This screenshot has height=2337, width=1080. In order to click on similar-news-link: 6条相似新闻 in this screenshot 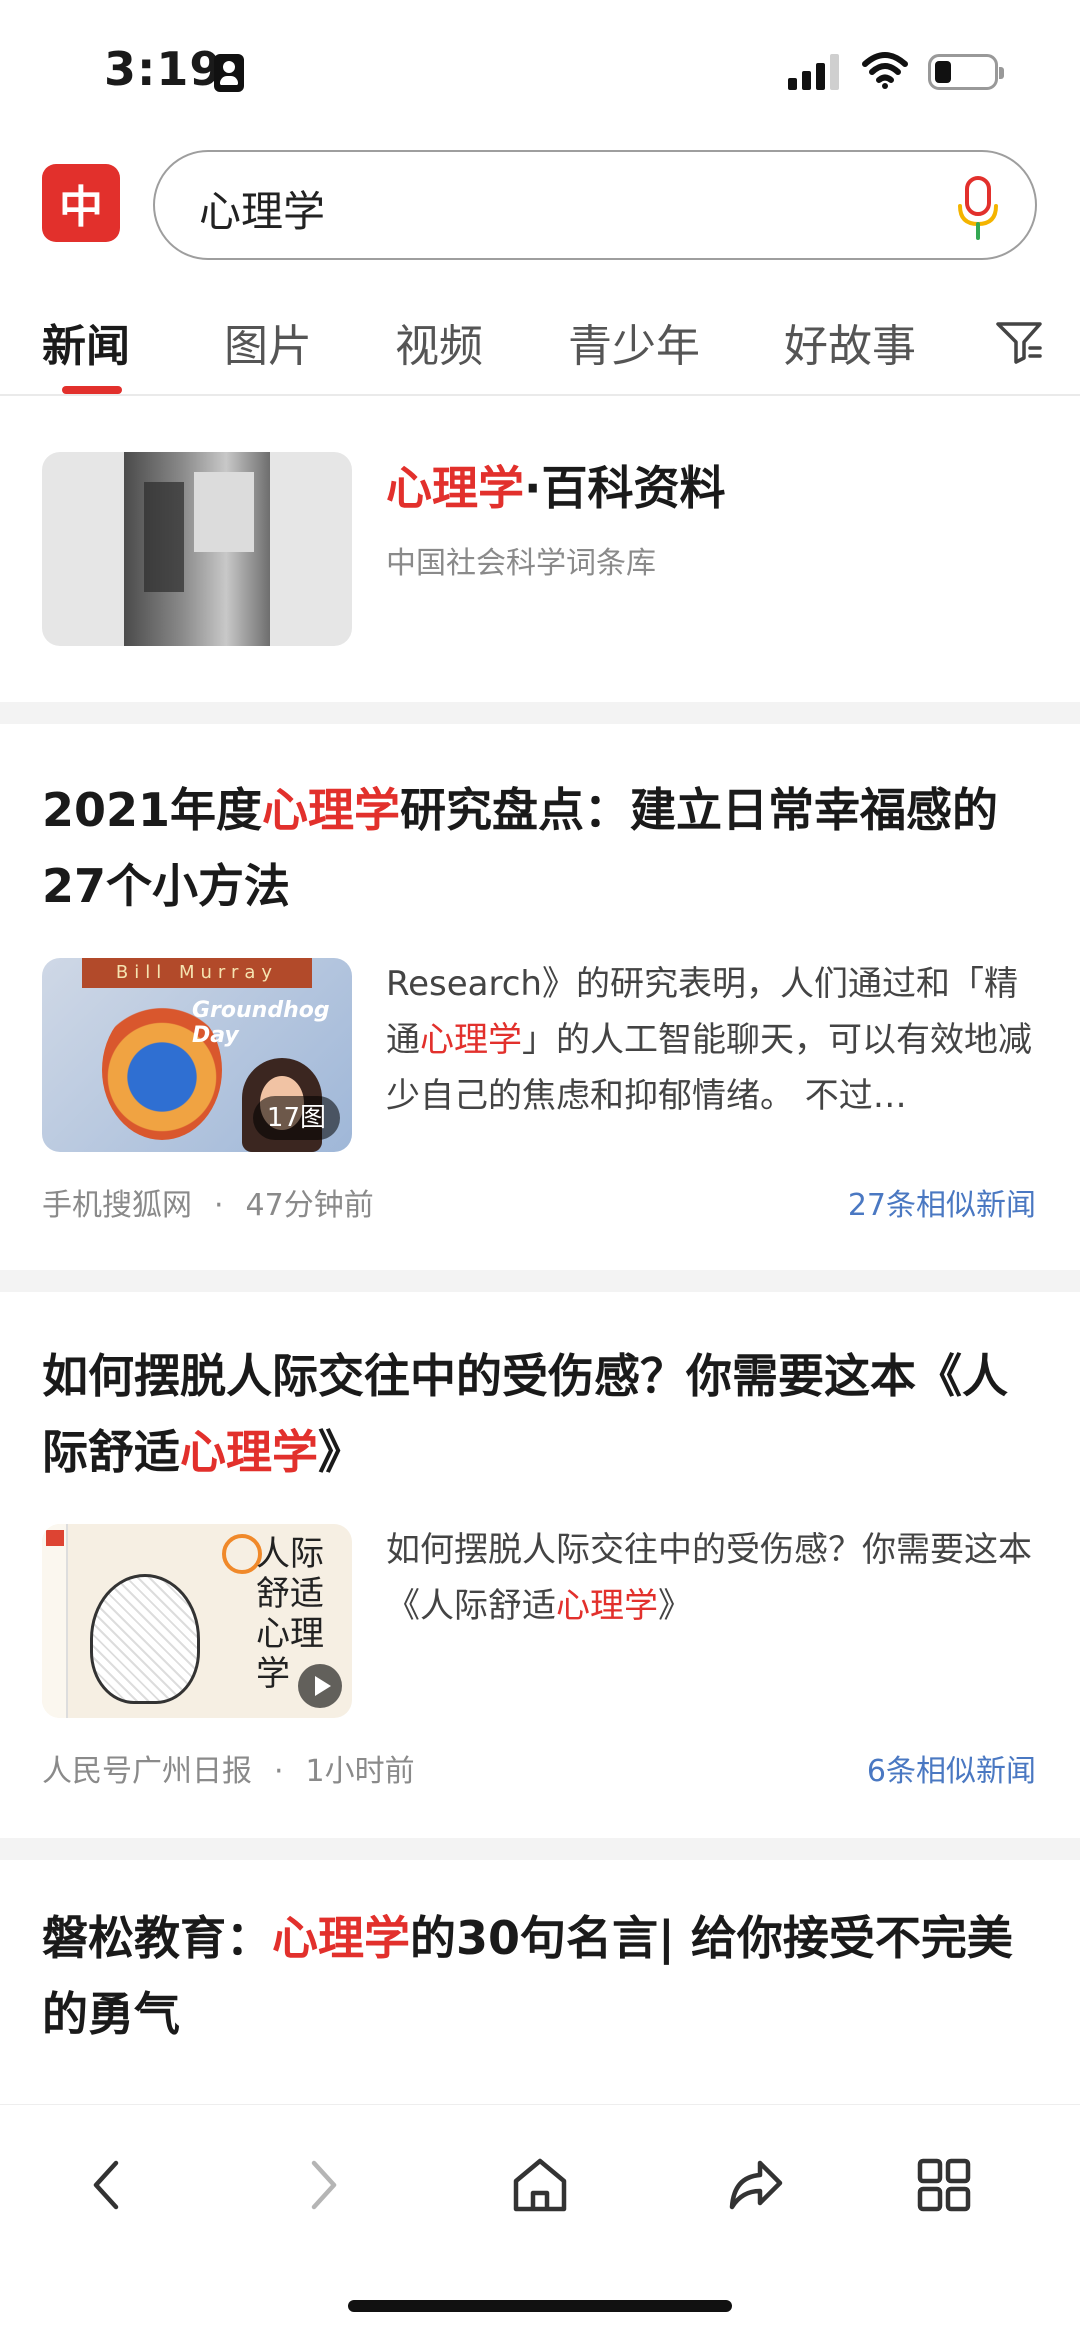, I will do `click(951, 1768)`.